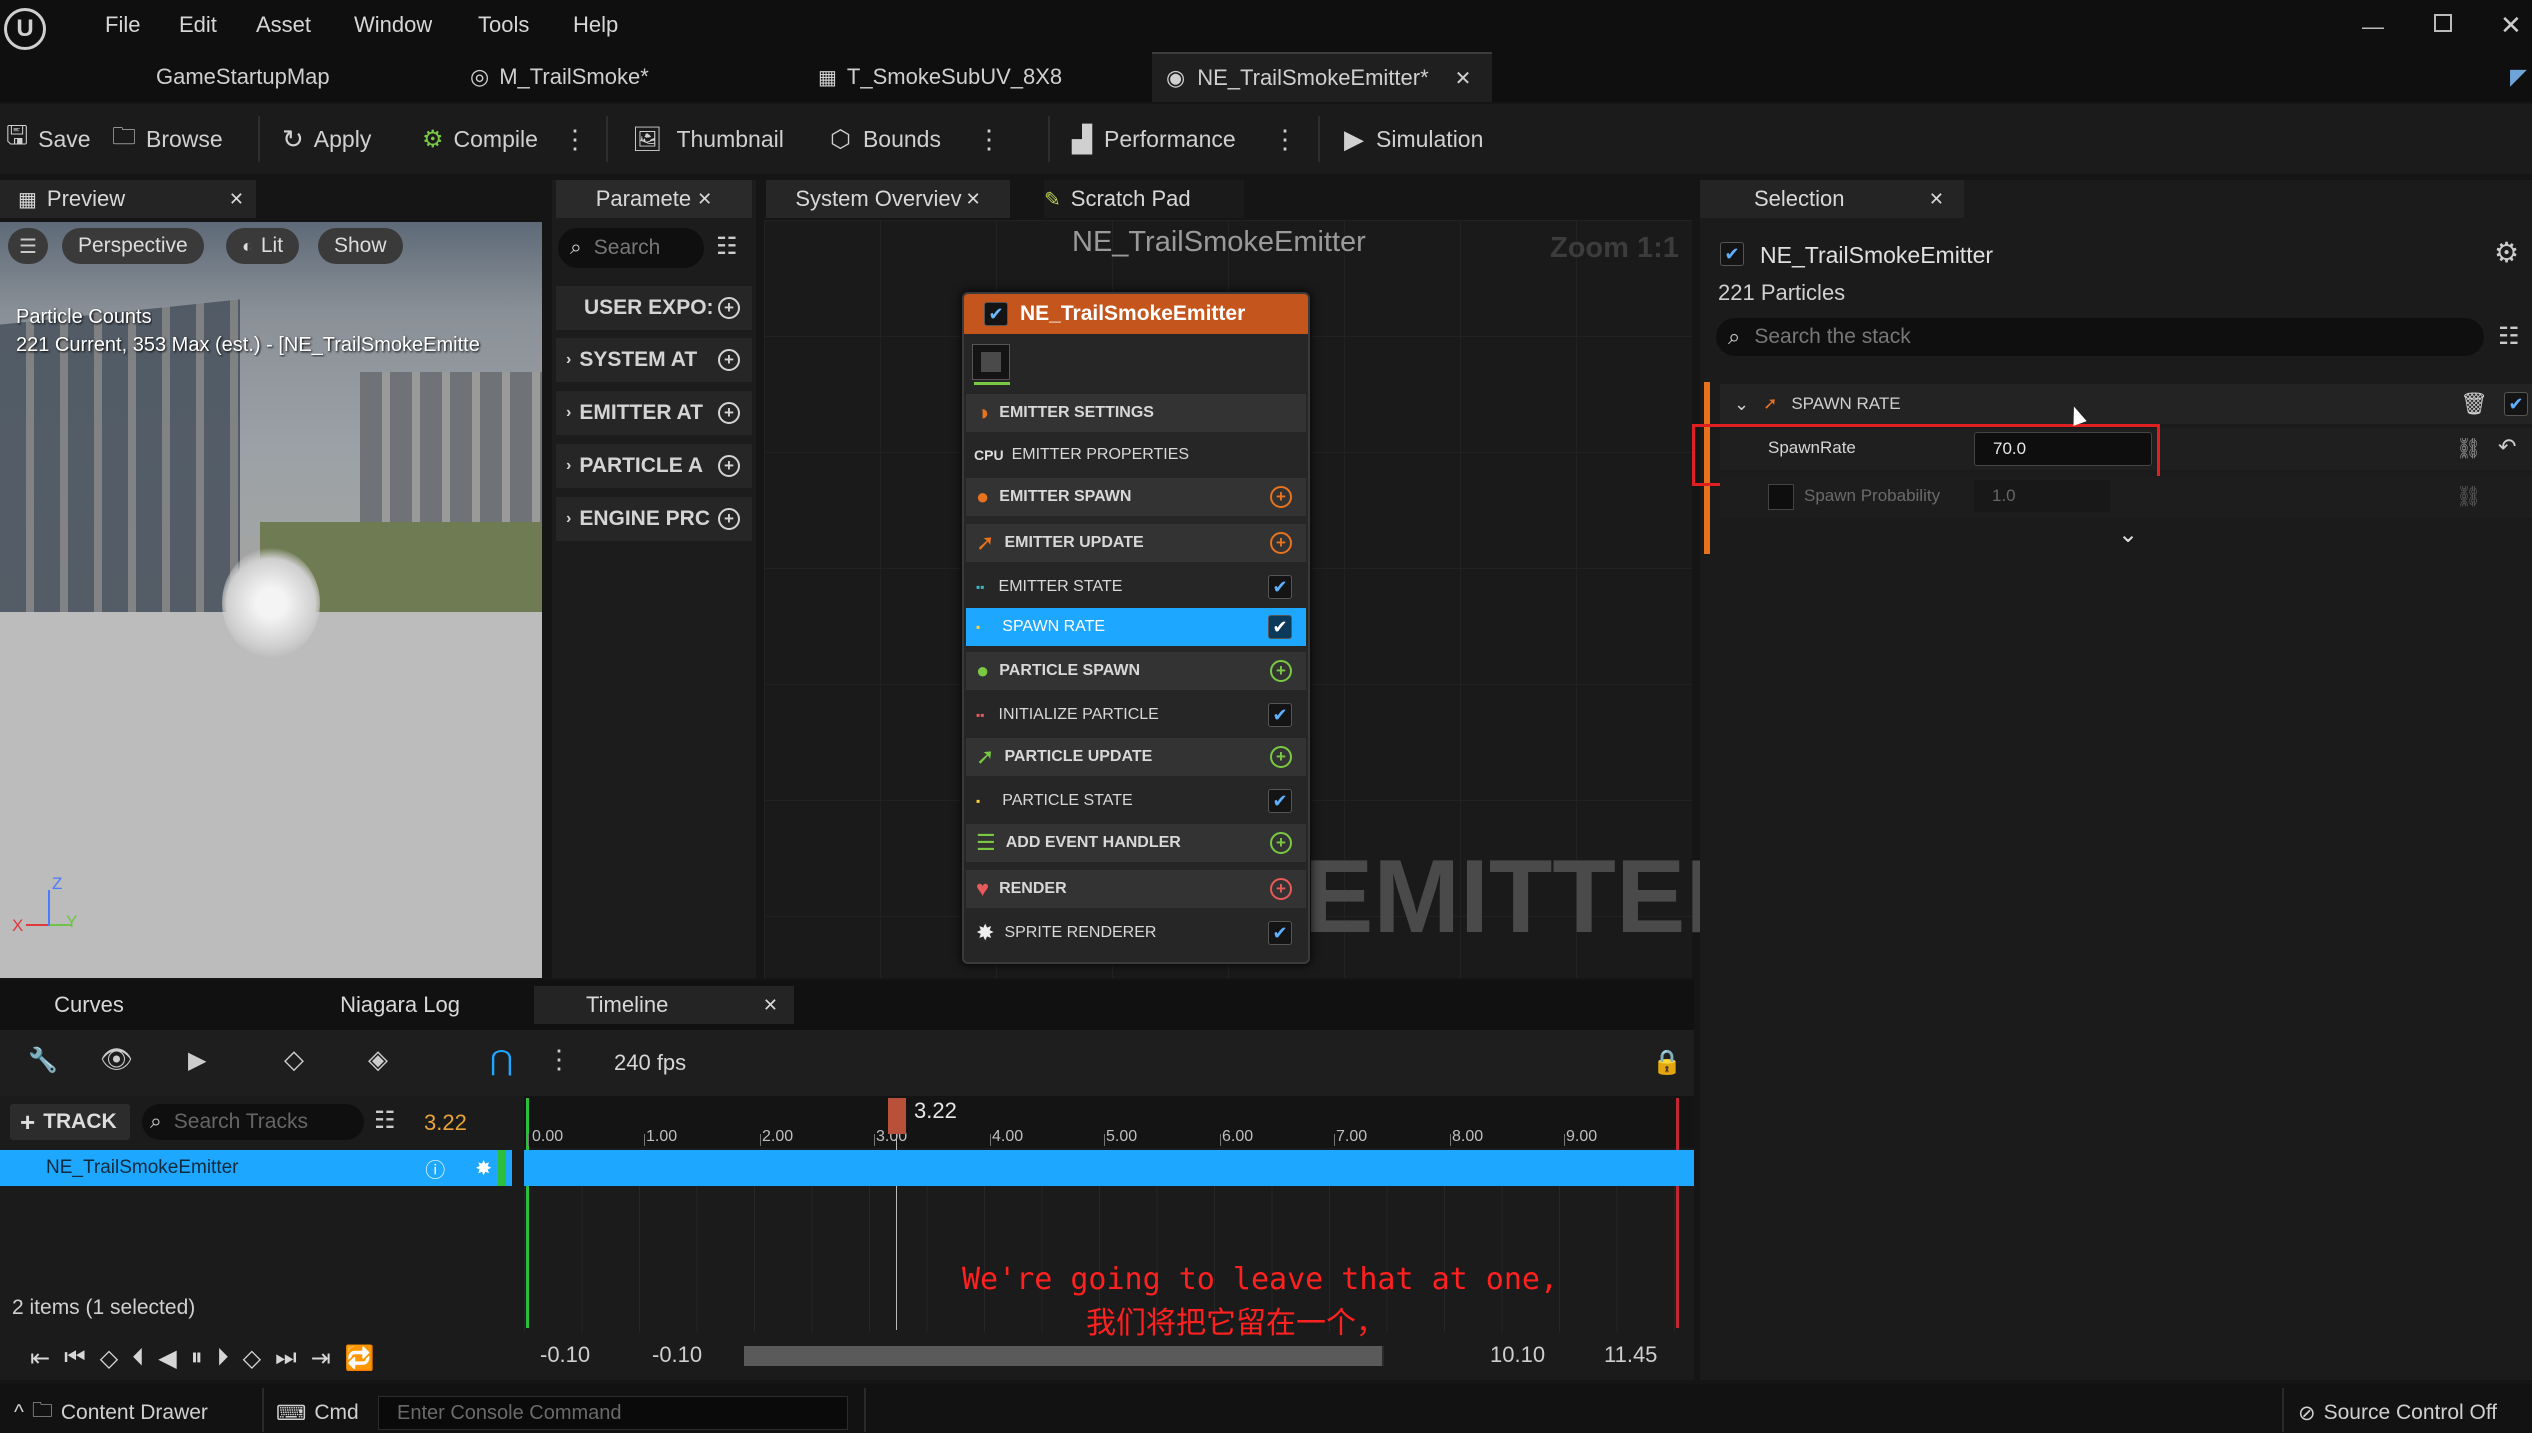 Image resolution: width=2532 pixels, height=1433 pixels. Describe the element at coordinates (654, 519) in the screenshot. I see `param-category-engine: › ENGINE PRC +` at that location.